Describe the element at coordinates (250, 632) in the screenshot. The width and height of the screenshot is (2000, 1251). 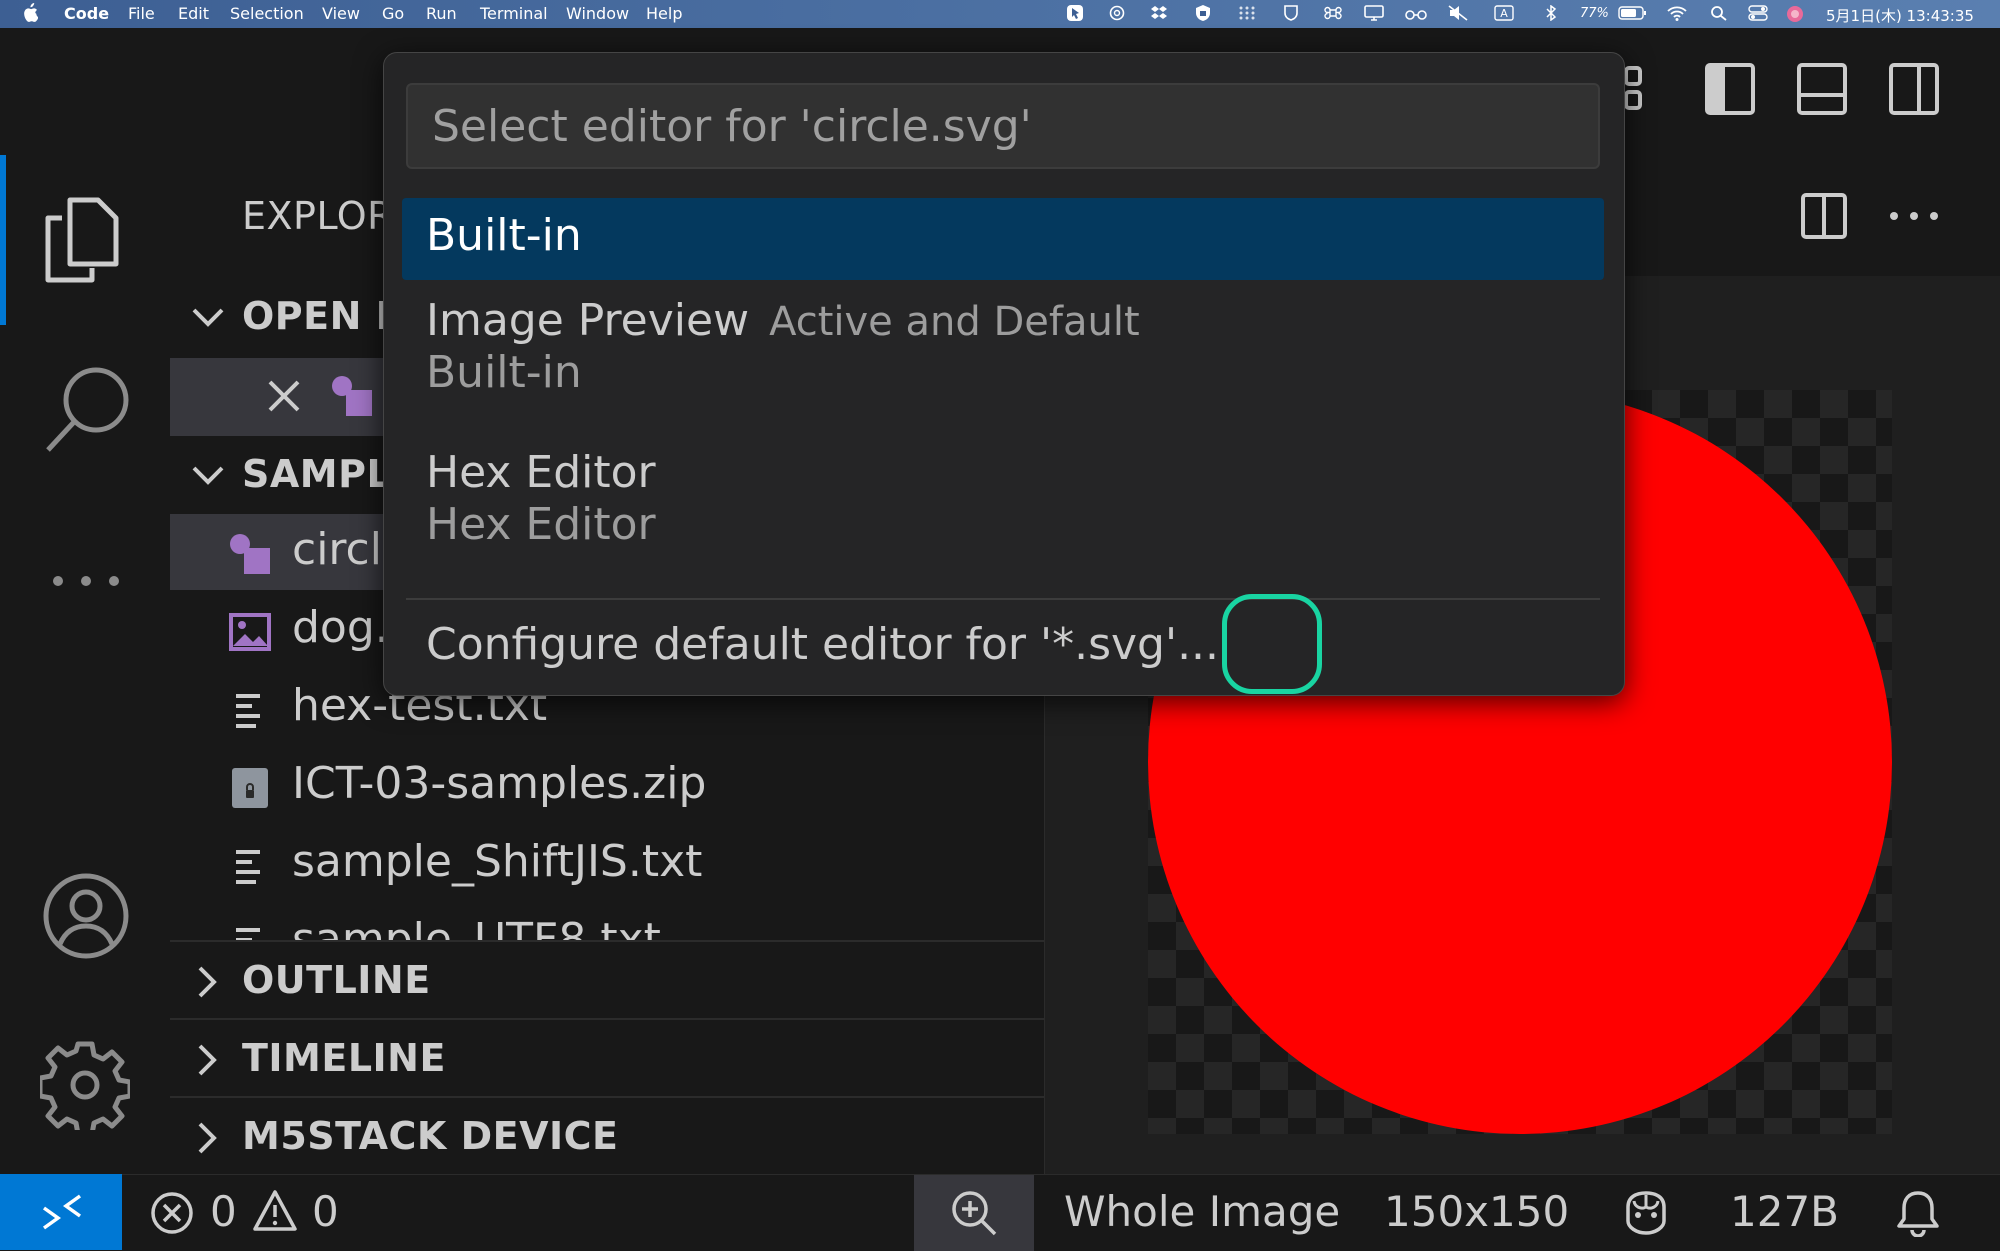
I see `image-file-icon` at that location.